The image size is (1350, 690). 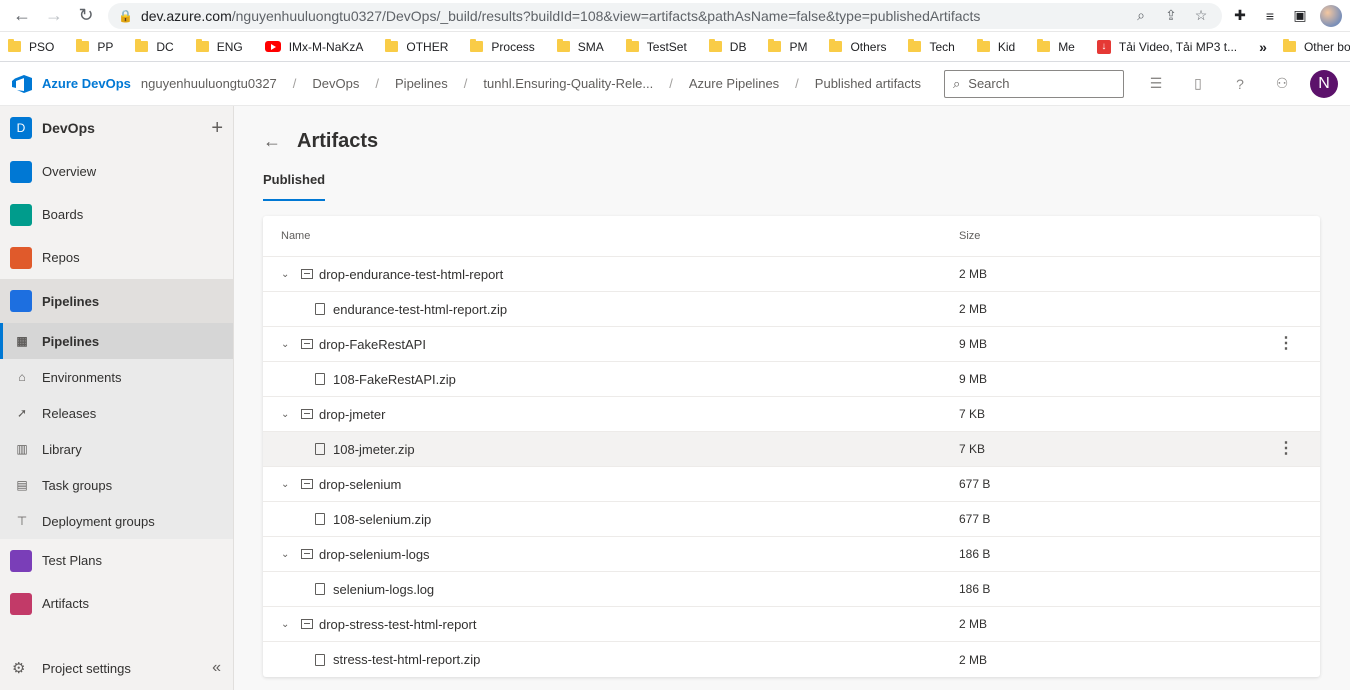 I want to click on breadcrumb-item: Published artifacts, so click(x=868, y=83).